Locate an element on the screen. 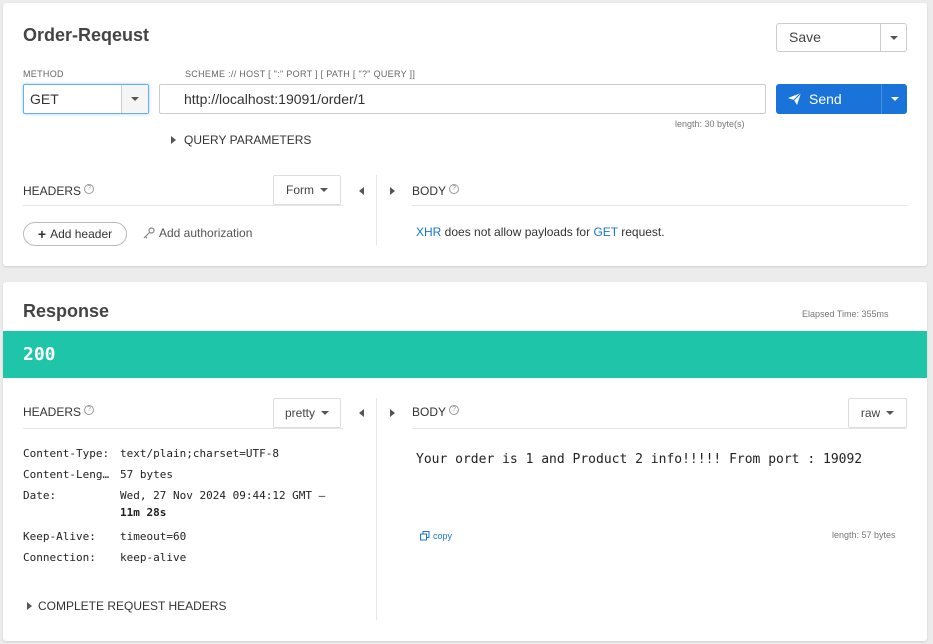  status-code-bar: 200 is located at coordinates (465, 354).